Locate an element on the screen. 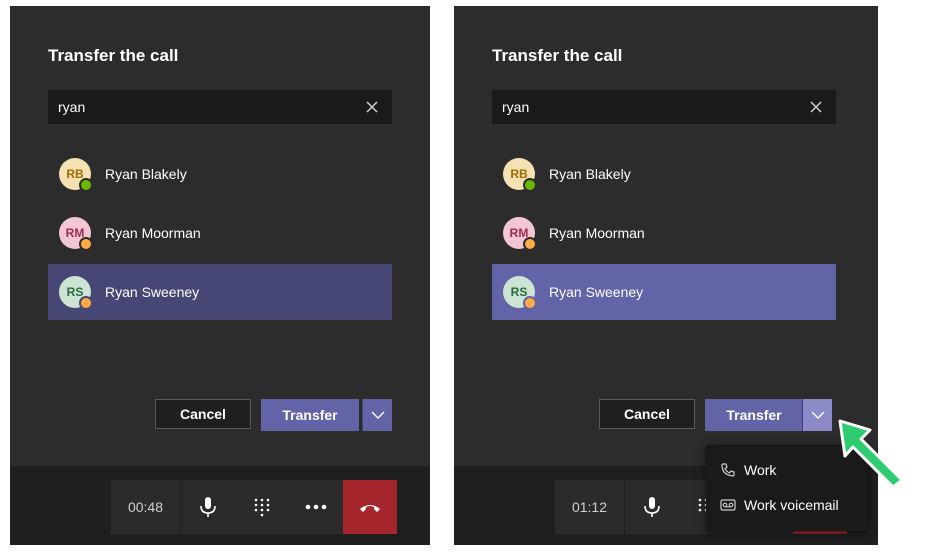 This screenshot has width=925, height=555. phone-icon is located at coordinates (728, 470).